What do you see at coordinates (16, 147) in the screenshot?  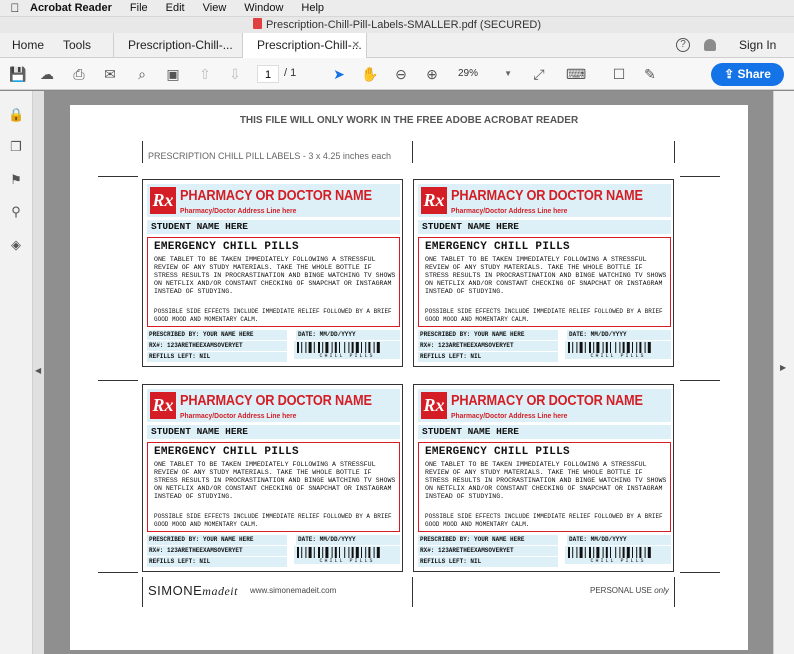 I see `pages-icon: ❐` at bounding box center [16, 147].